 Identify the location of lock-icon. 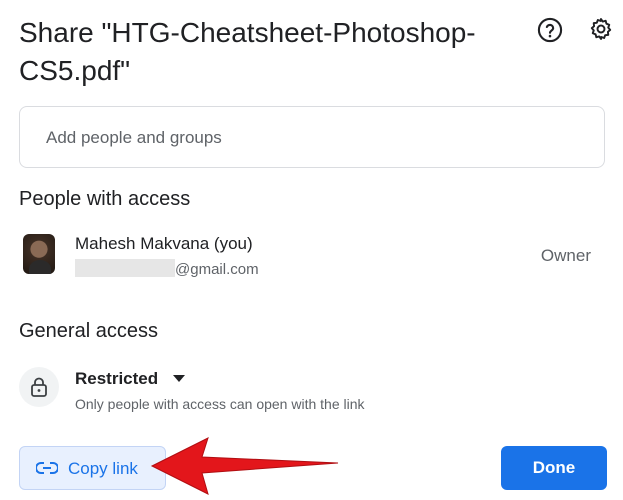
(39, 387).